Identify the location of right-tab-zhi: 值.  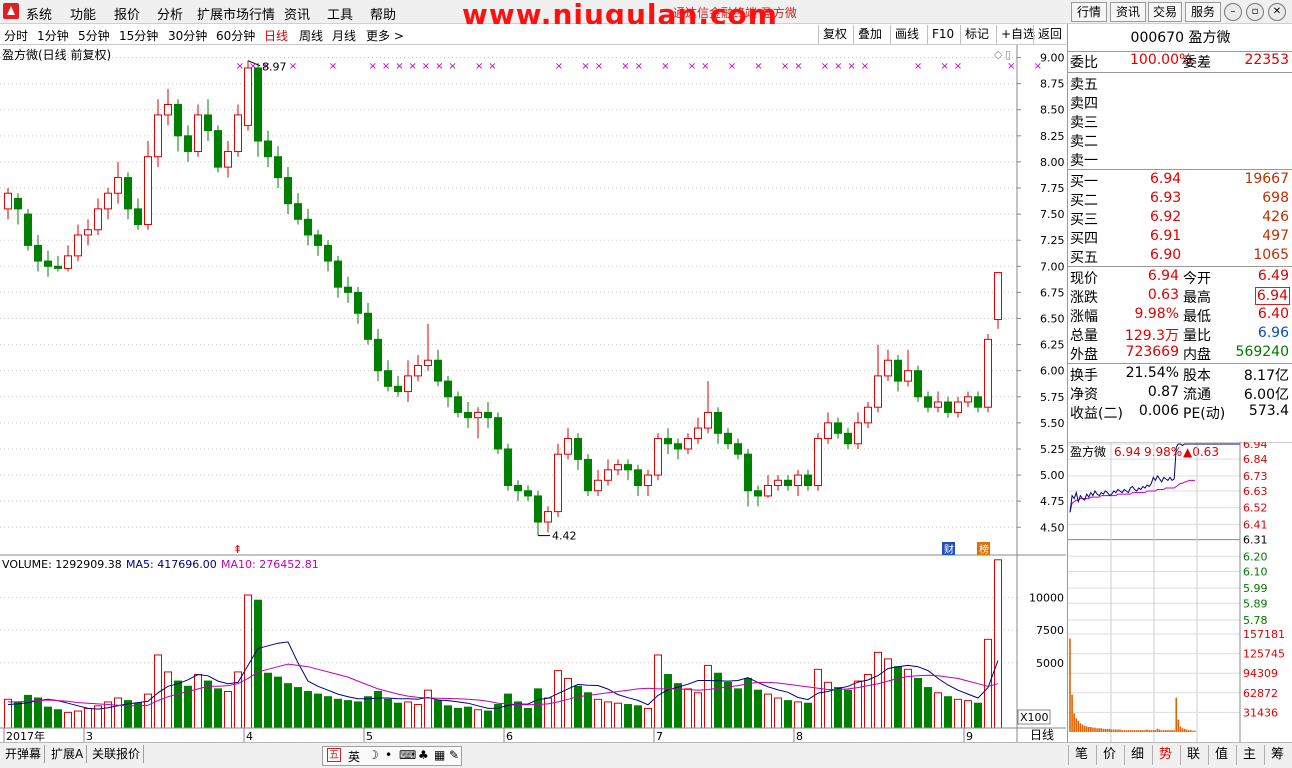
(1221, 755).